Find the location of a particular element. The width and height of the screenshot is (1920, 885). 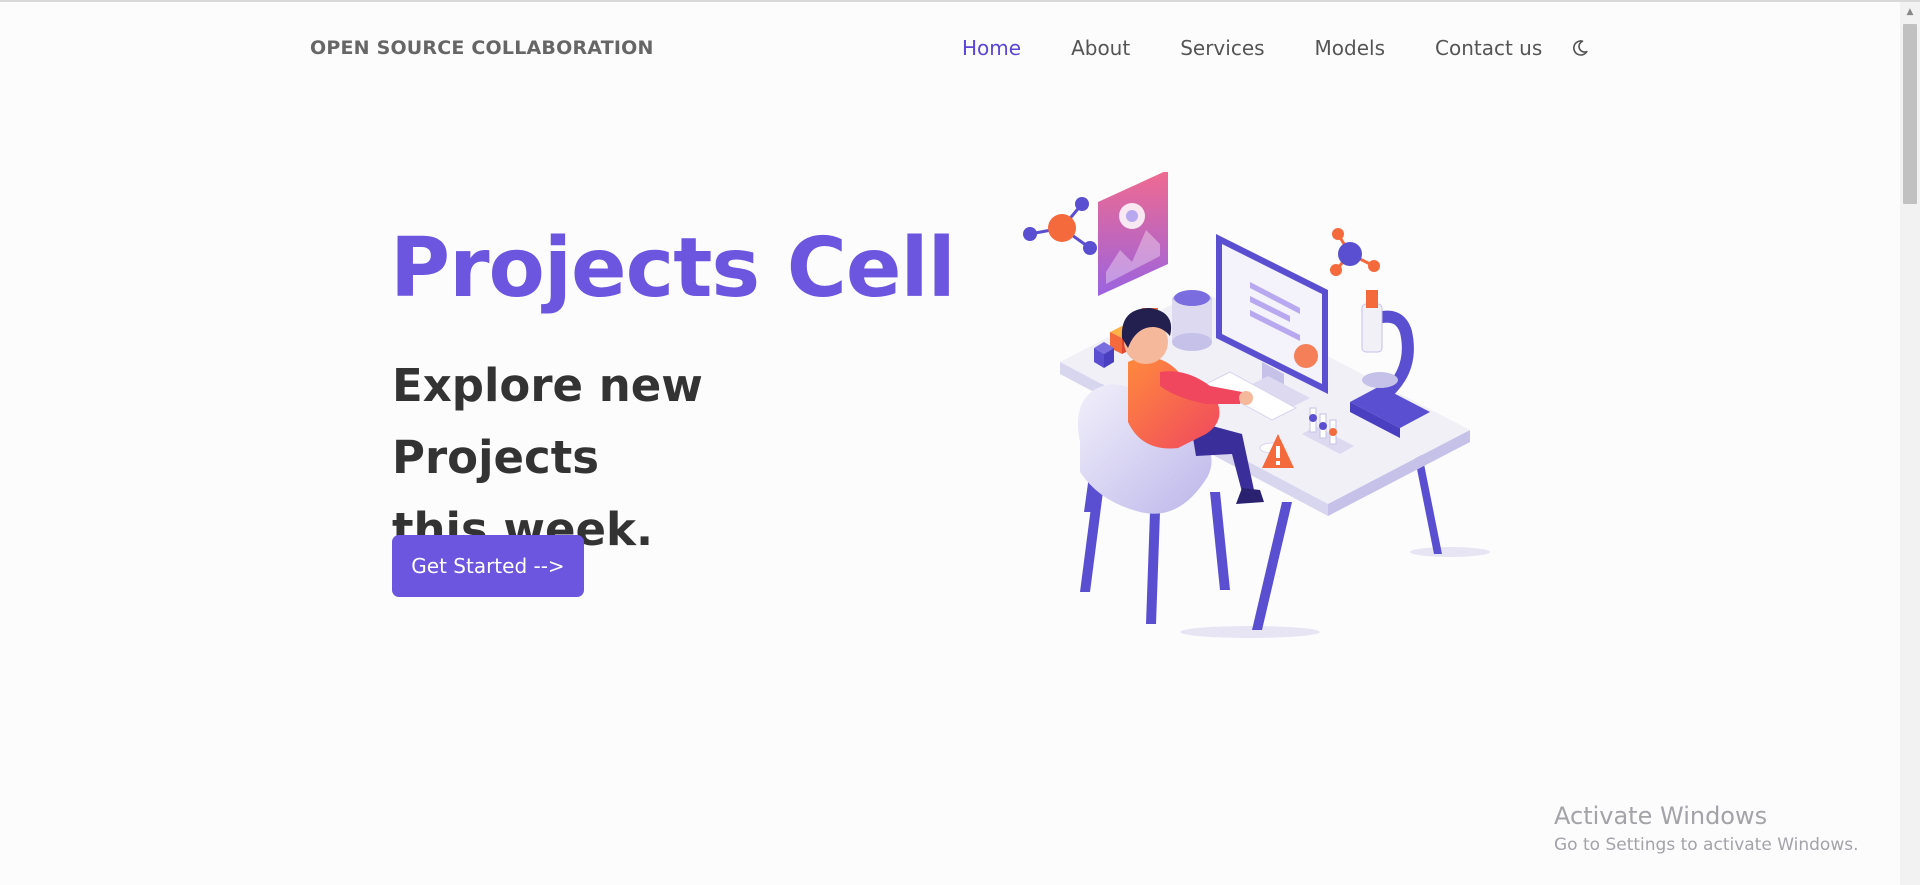

nav-link-services: Services is located at coordinates (1222, 48).